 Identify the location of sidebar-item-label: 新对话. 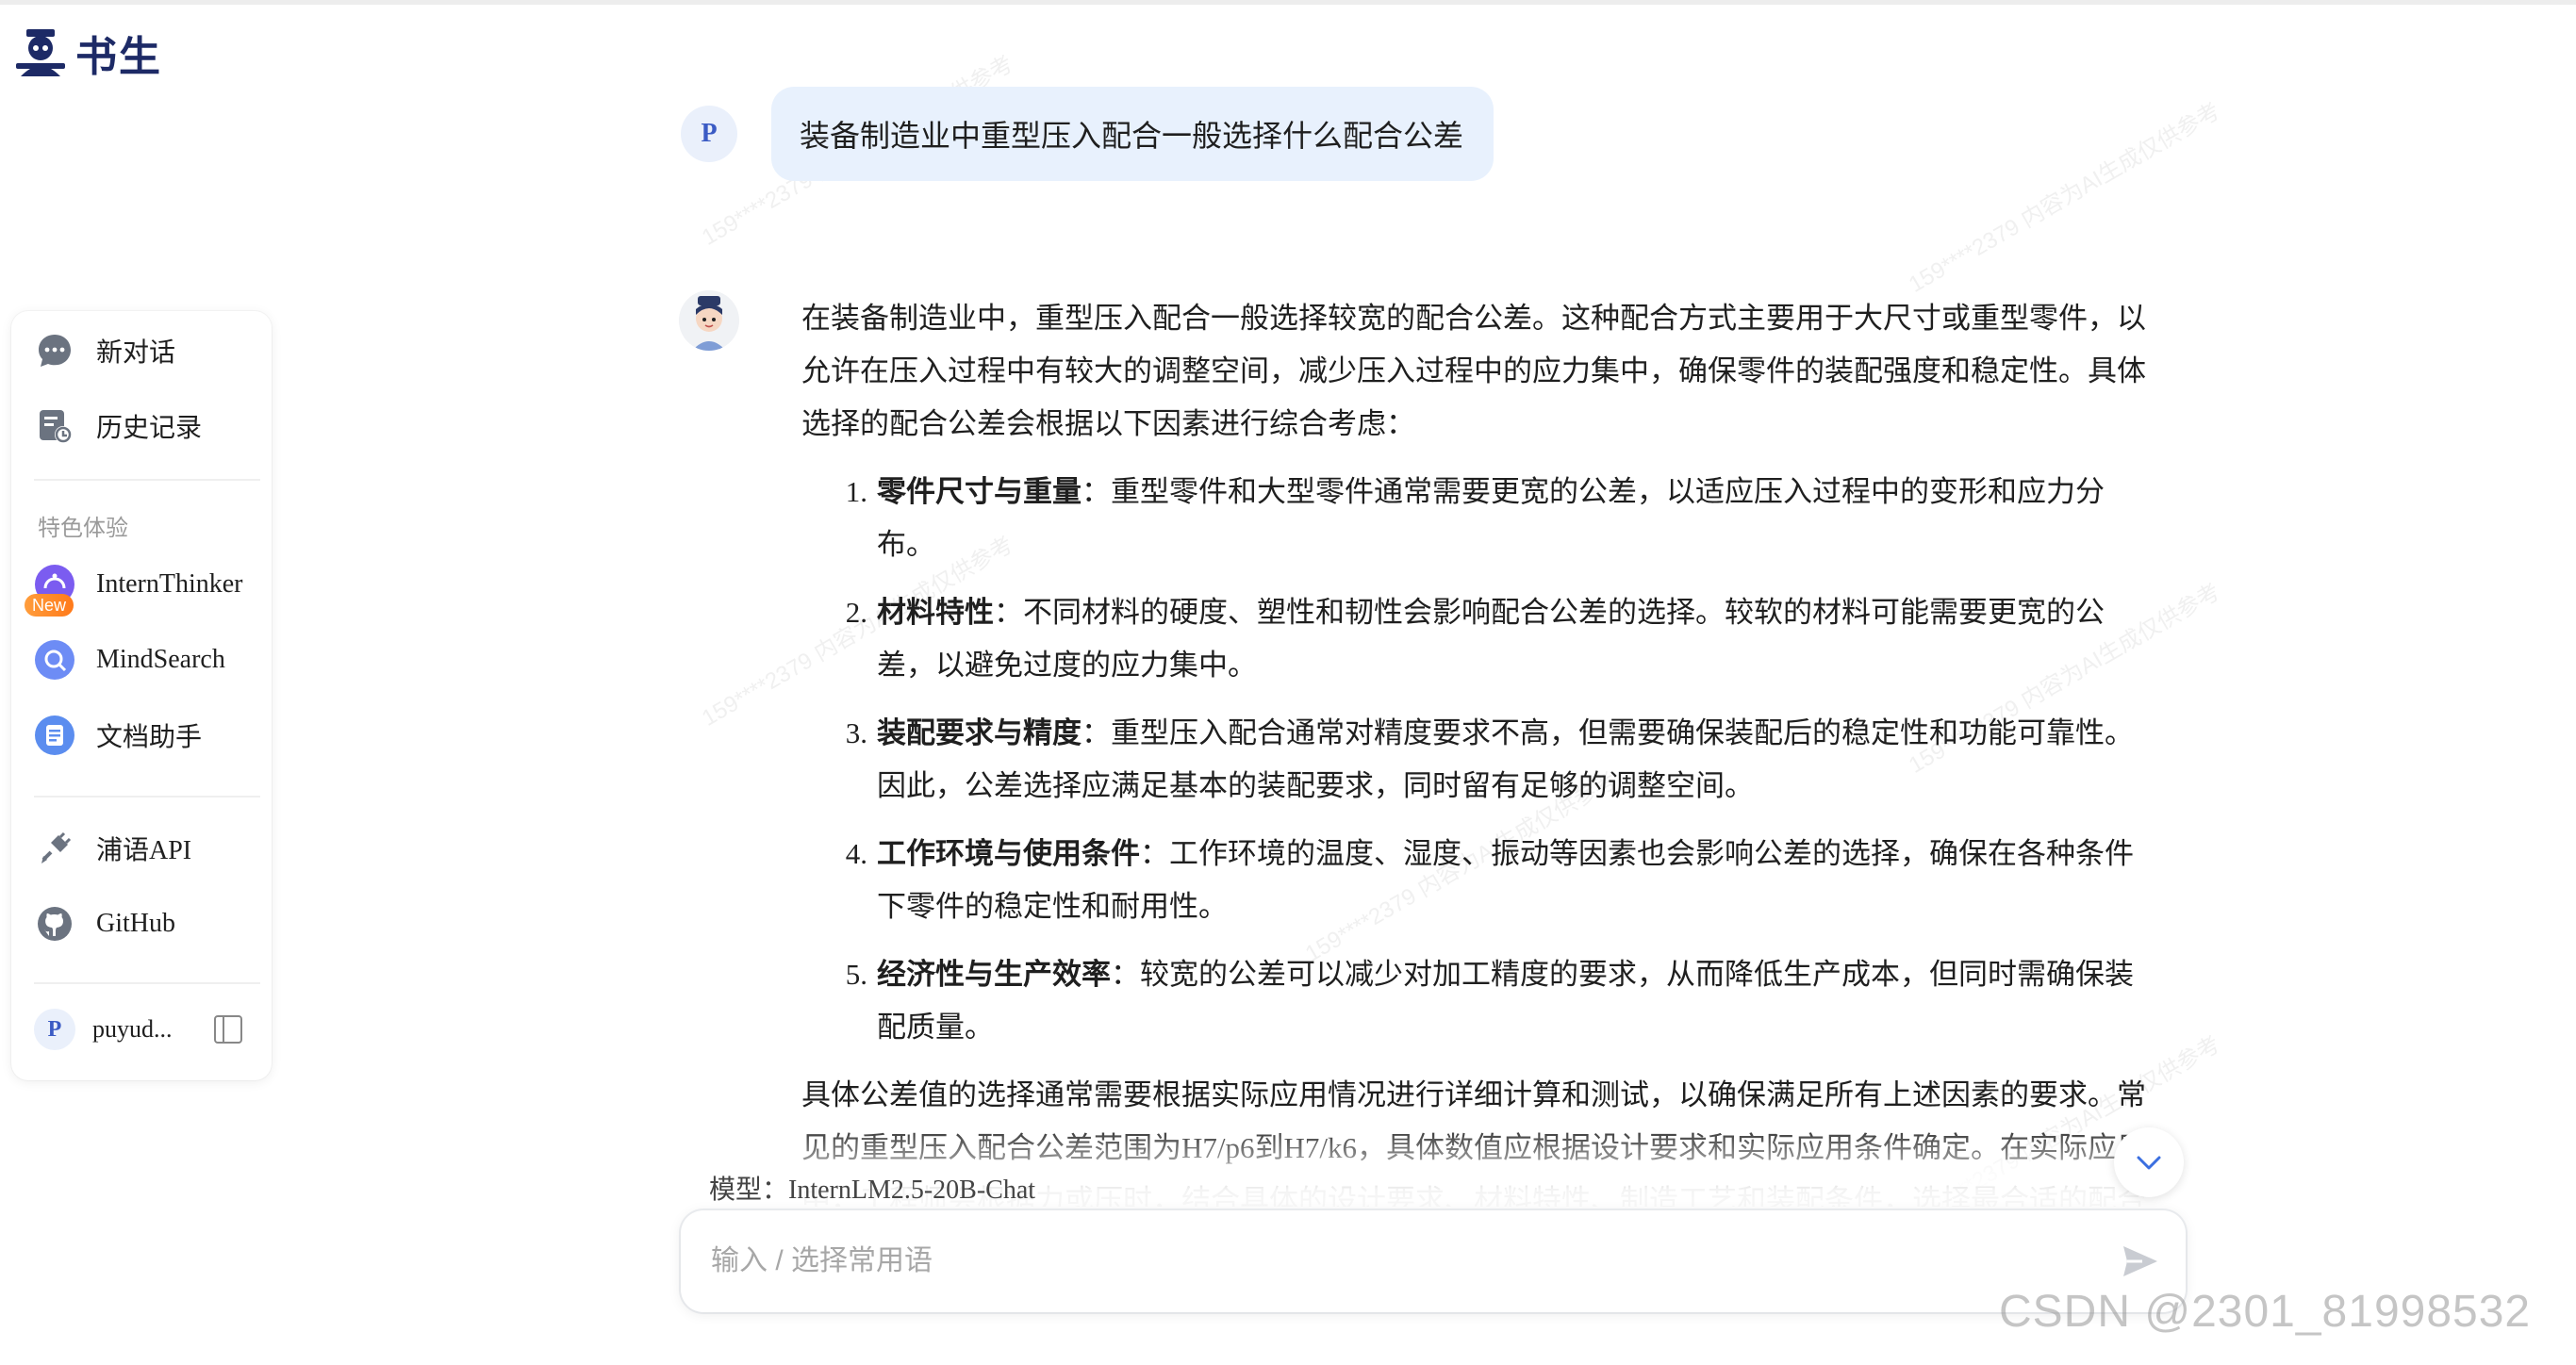
(136, 353).